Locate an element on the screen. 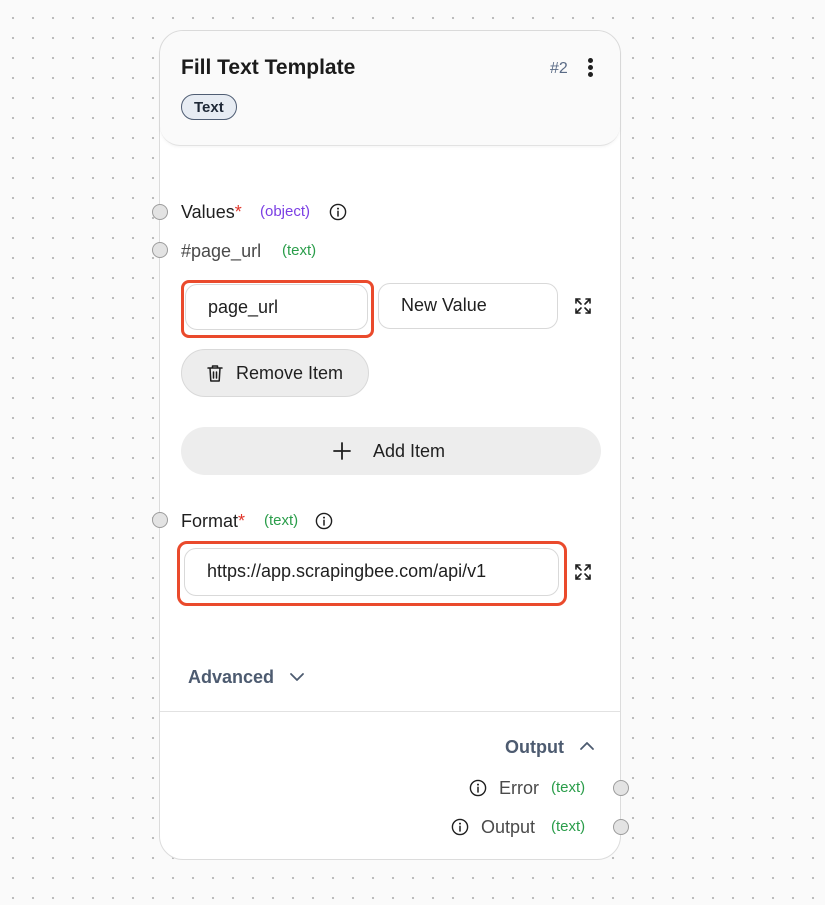  values-input-handle is located at coordinates (160, 212).